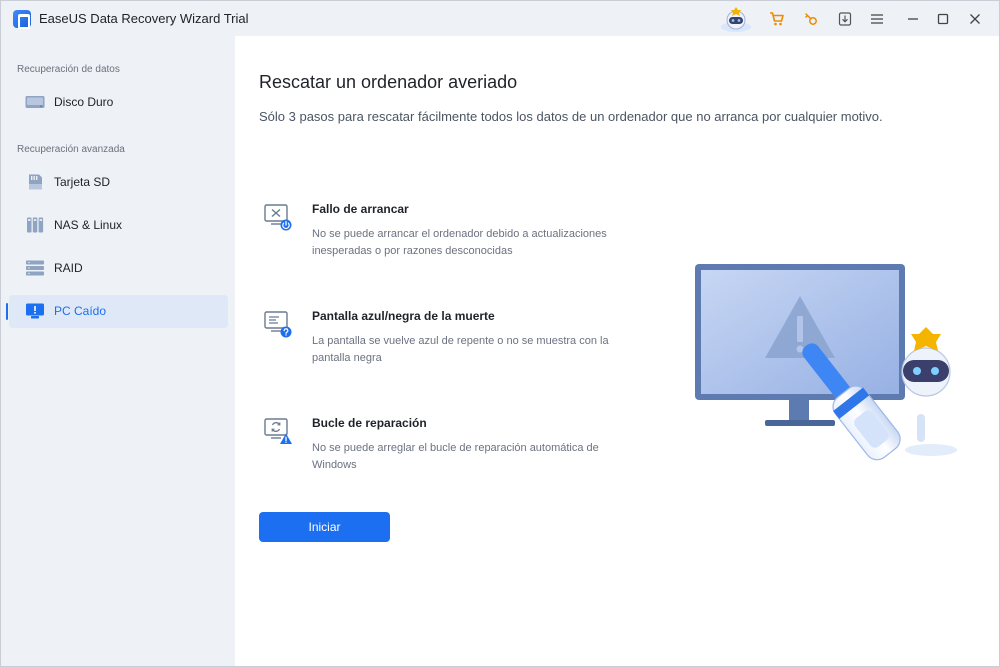 This screenshot has height=667, width=1000. What do you see at coordinates (324, 527) in the screenshot?
I see `start-button: Iniciar` at bounding box center [324, 527].